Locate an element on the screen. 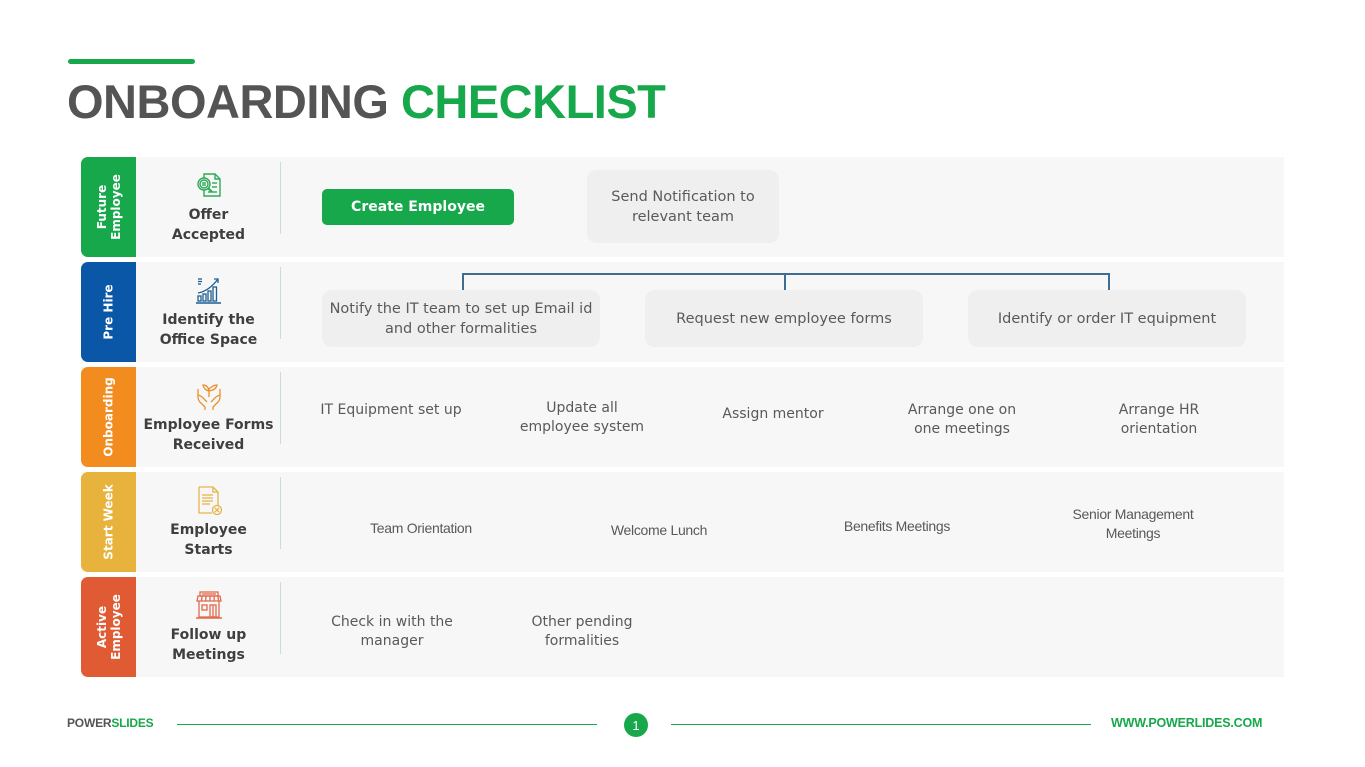  stage-label-text: Active Employee is located at coordinates (108, 627).